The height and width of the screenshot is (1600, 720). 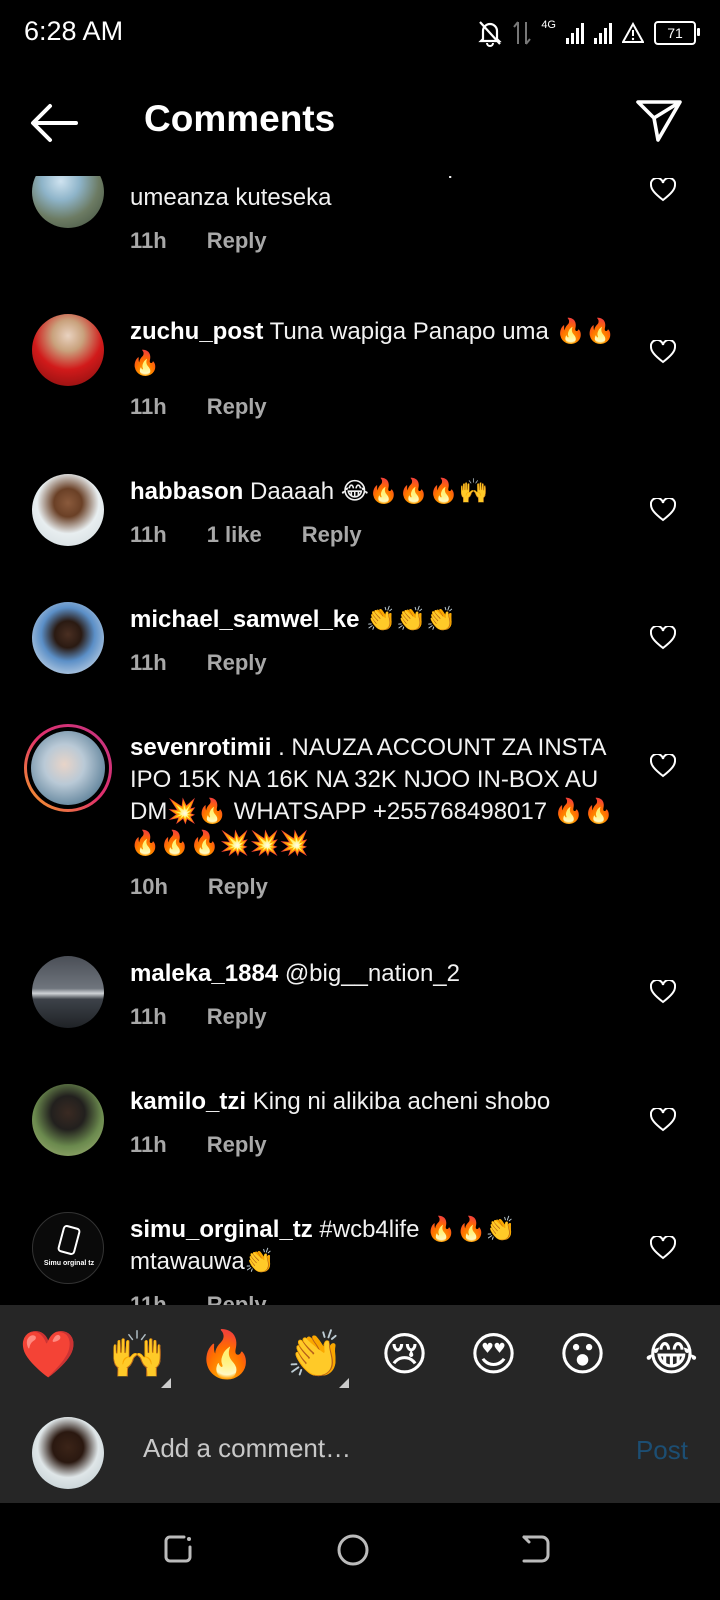 I want to click on recents-icon, so click(x=178, y=1549).